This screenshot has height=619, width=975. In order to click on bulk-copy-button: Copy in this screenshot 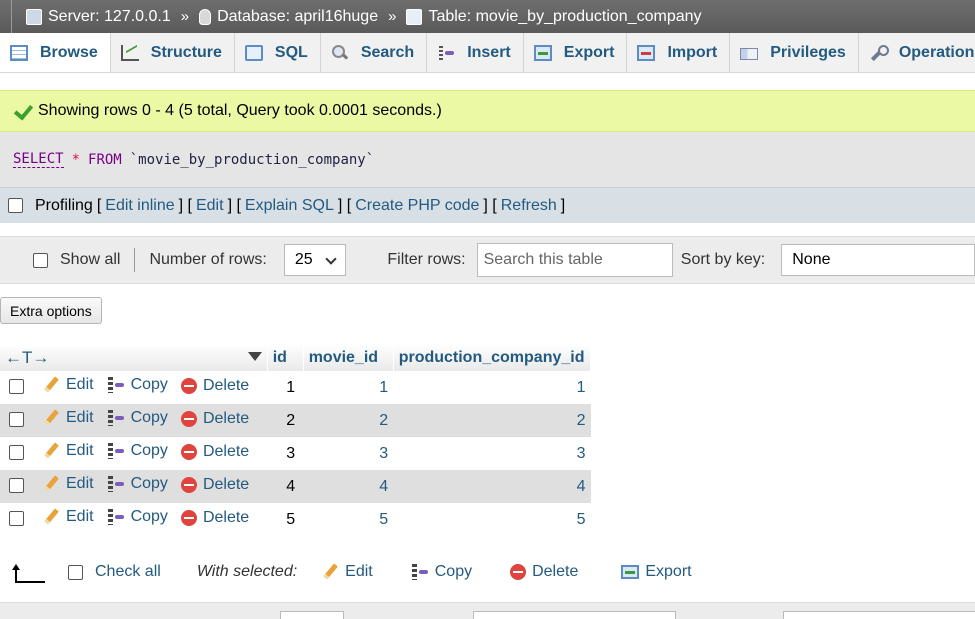, I will do `click(441, 572)`.